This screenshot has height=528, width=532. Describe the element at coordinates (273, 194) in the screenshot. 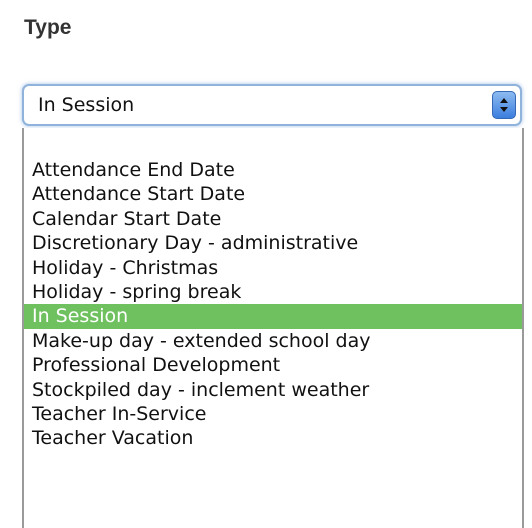

I see `dropdown-option: Attendance Start Date` at that location.